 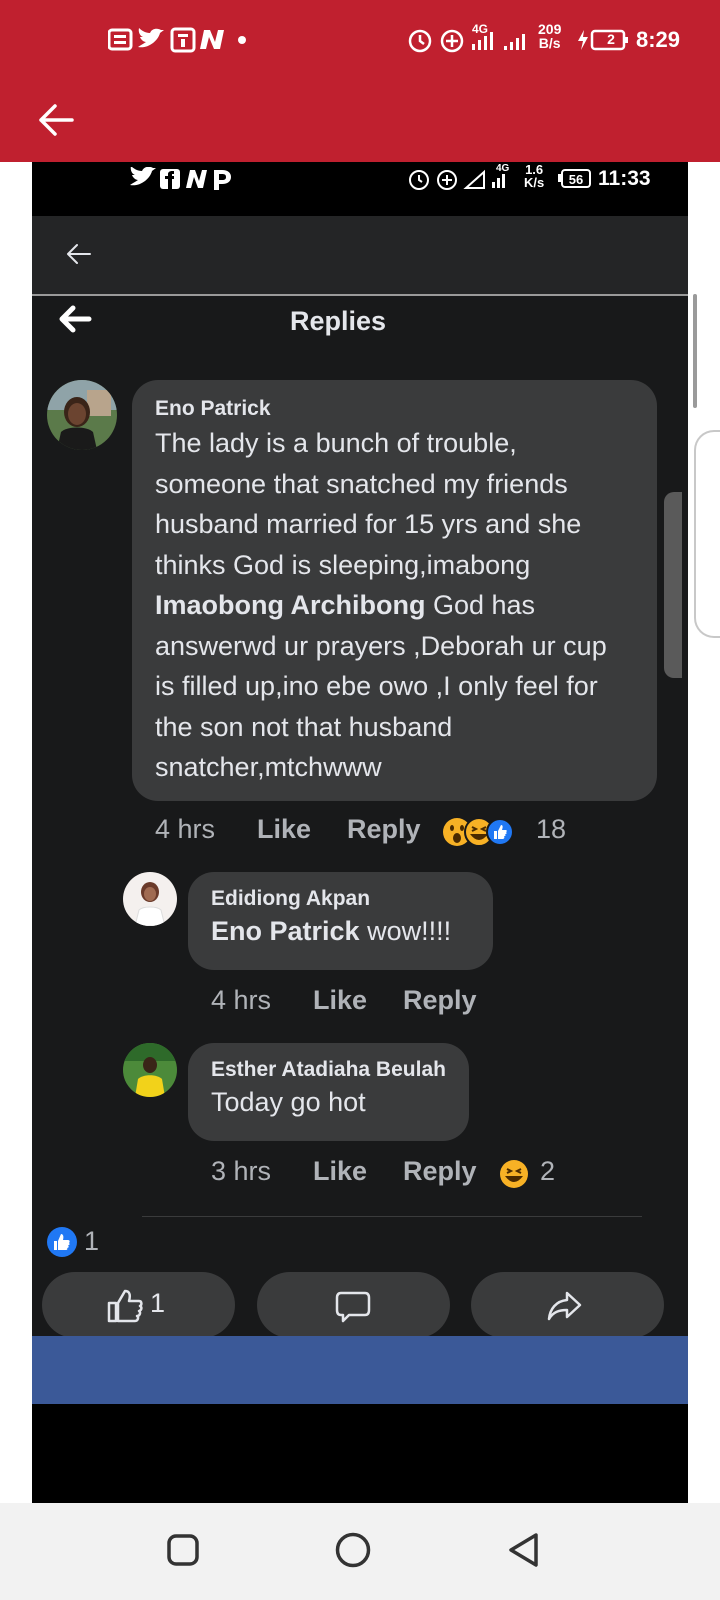 I want to click on haha-reaction-icon, so click(x=514, y=1174).